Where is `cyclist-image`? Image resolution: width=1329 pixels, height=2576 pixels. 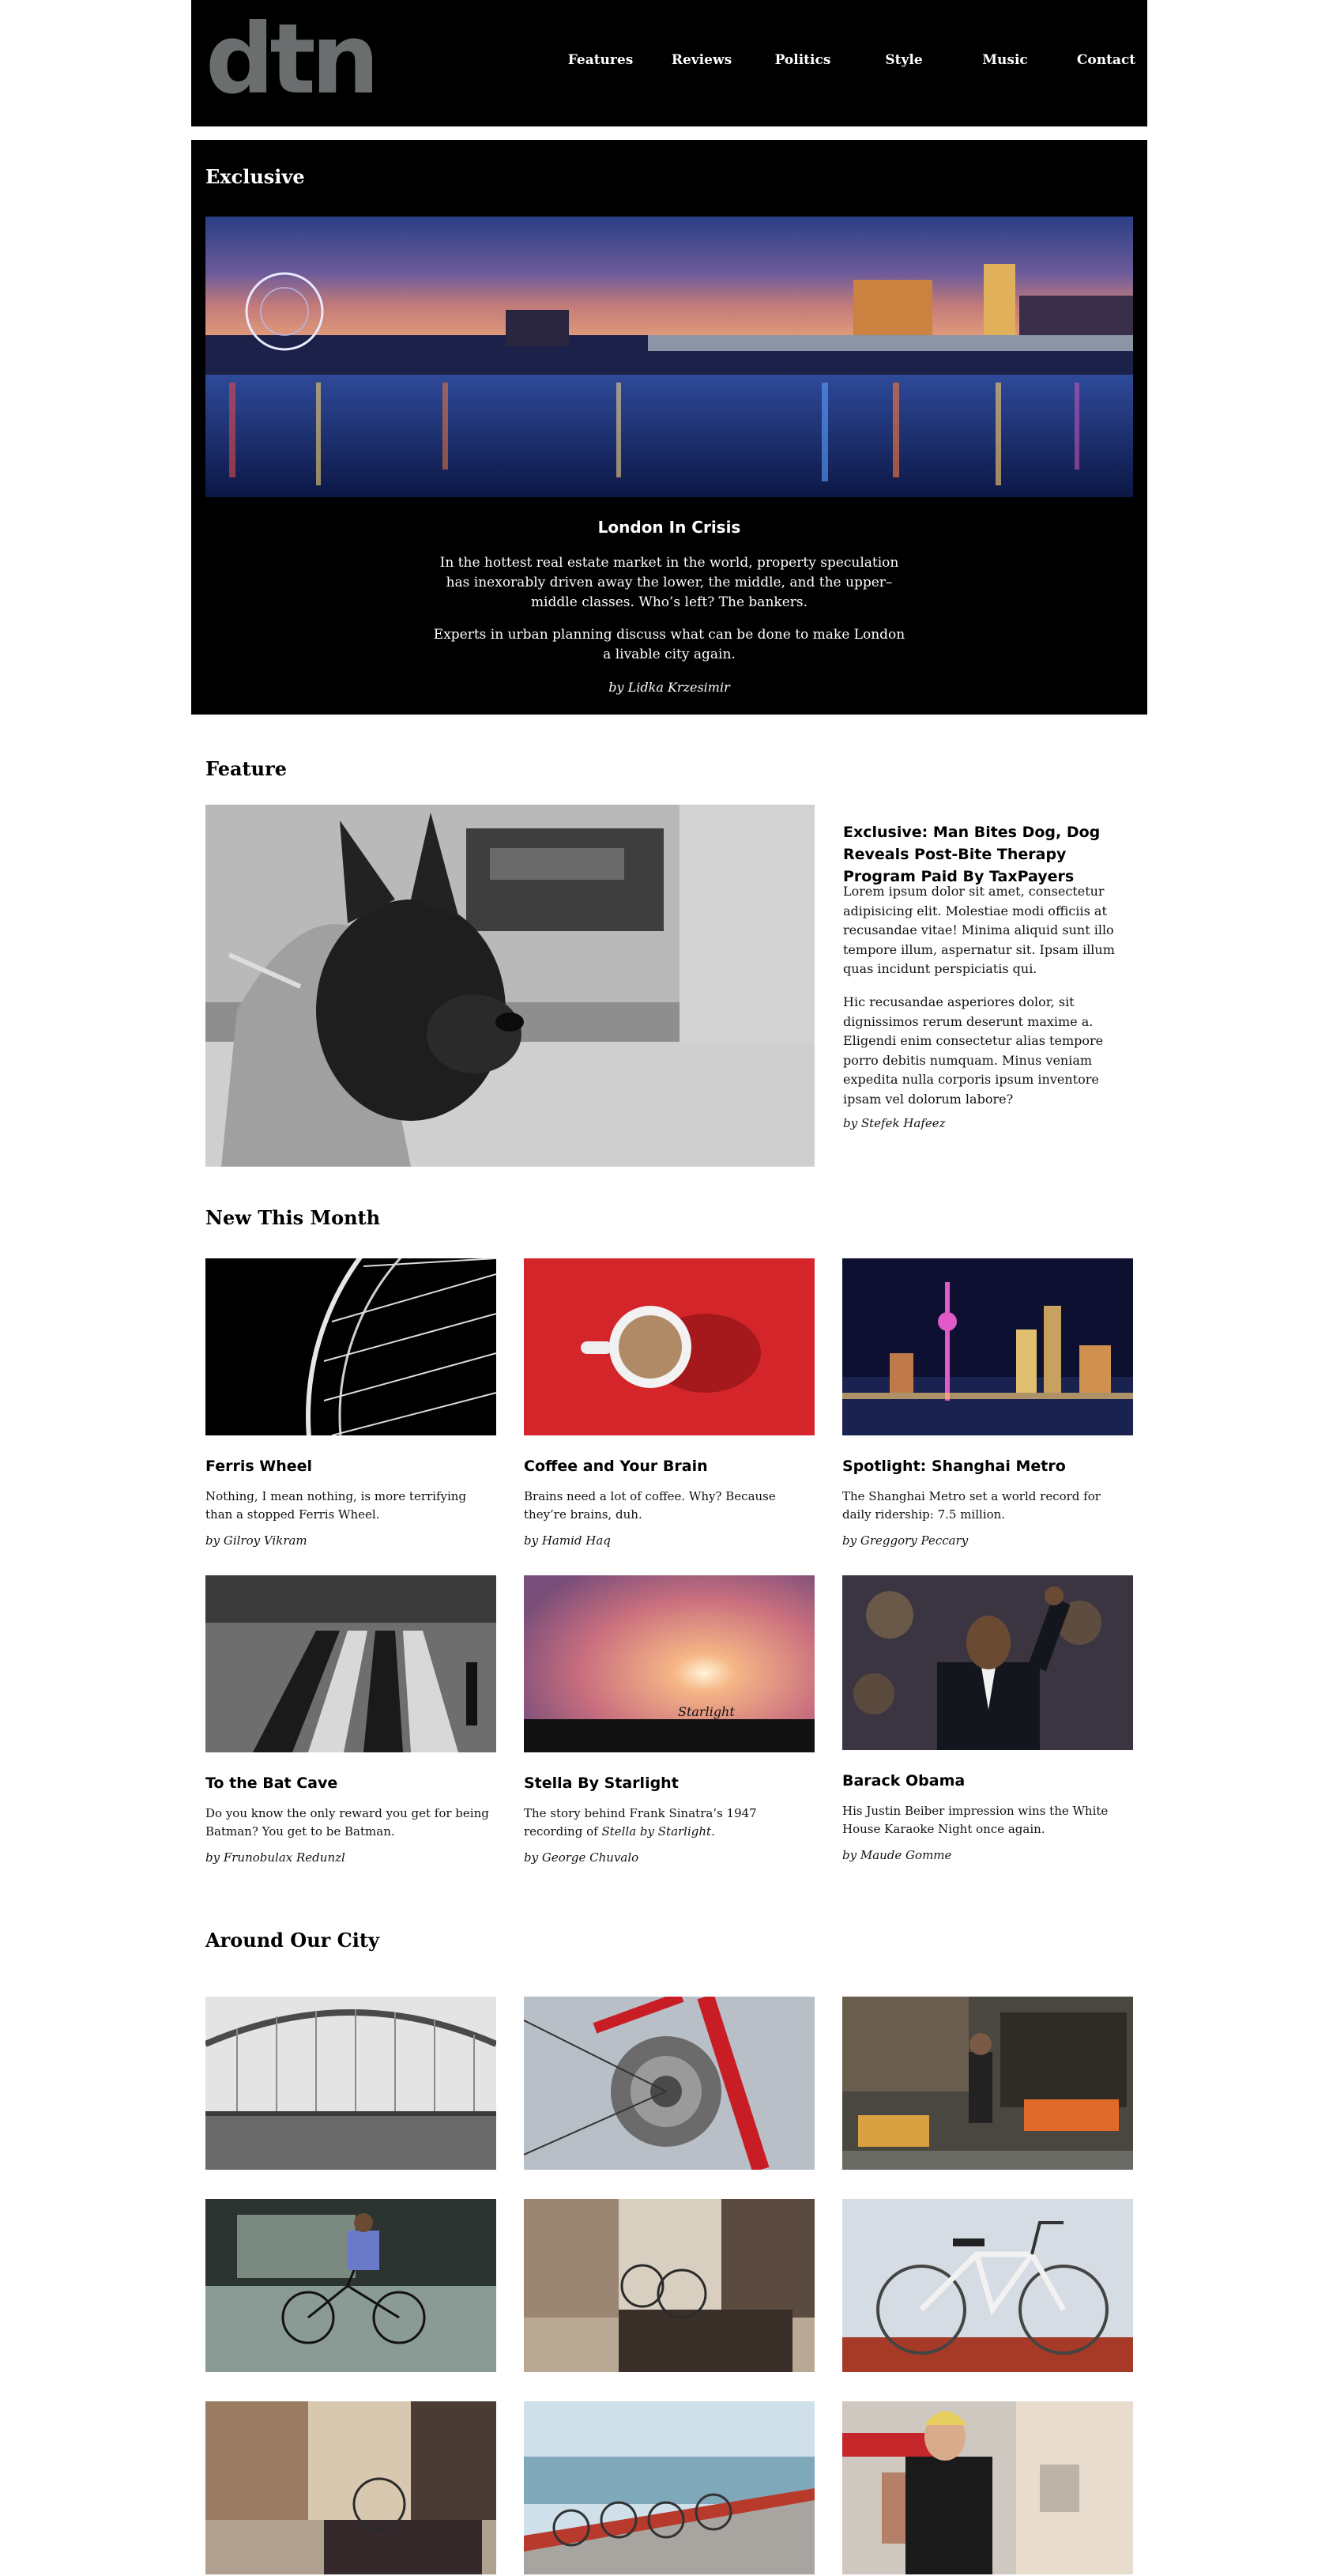
cyclist-image is located at coordinates (350, 2285).